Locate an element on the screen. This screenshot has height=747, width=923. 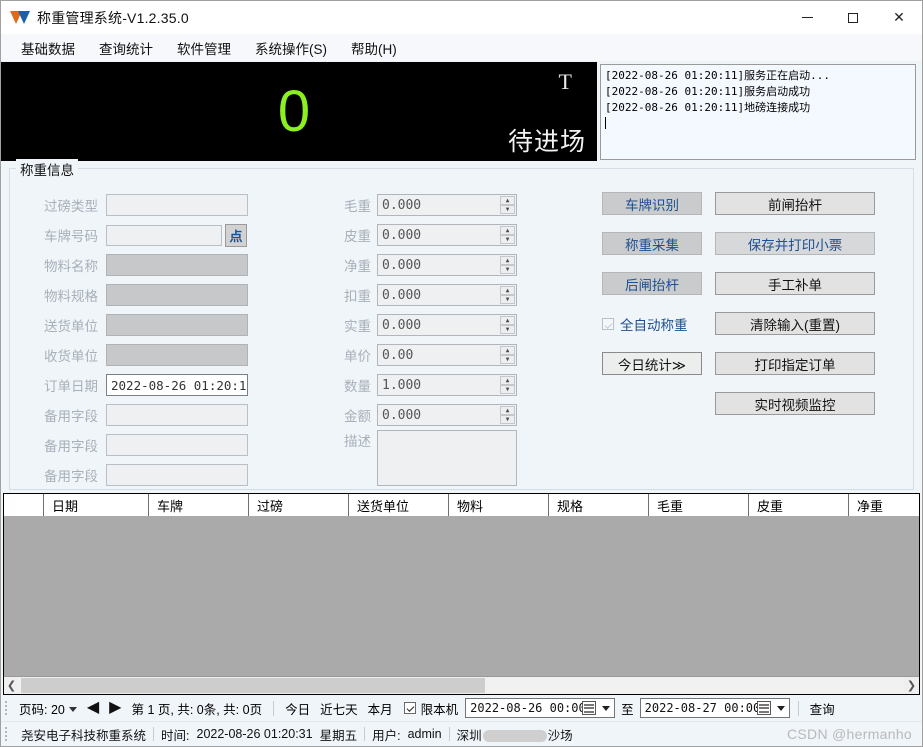
scroll-right-icon: ❯ is located at coordinates (911, 685).